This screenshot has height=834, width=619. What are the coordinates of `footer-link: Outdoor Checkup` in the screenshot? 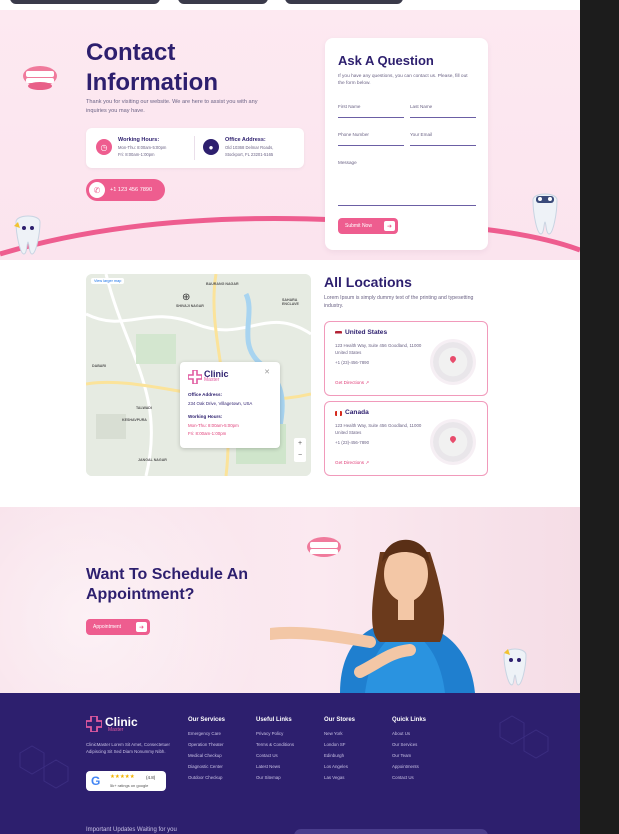 It's located at (206, 780).